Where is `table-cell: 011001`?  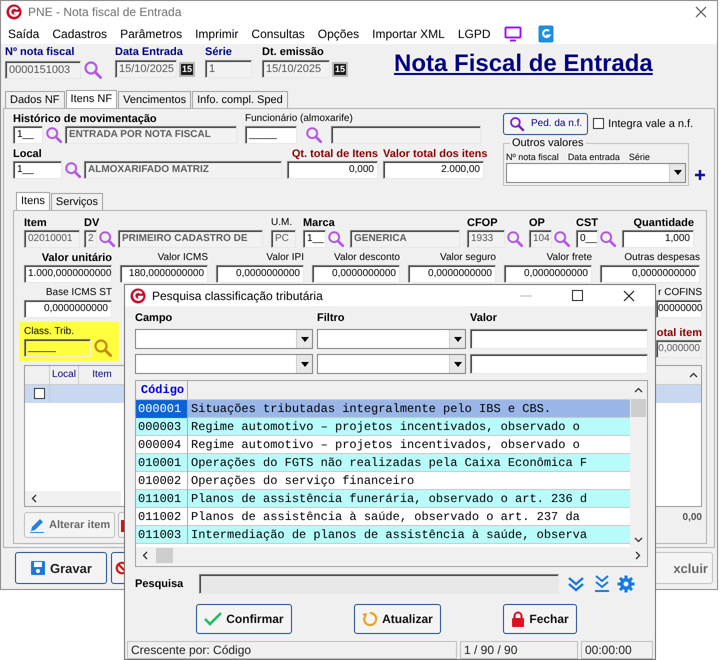
table-cell: 011001 is located at coordinates (162, 499).